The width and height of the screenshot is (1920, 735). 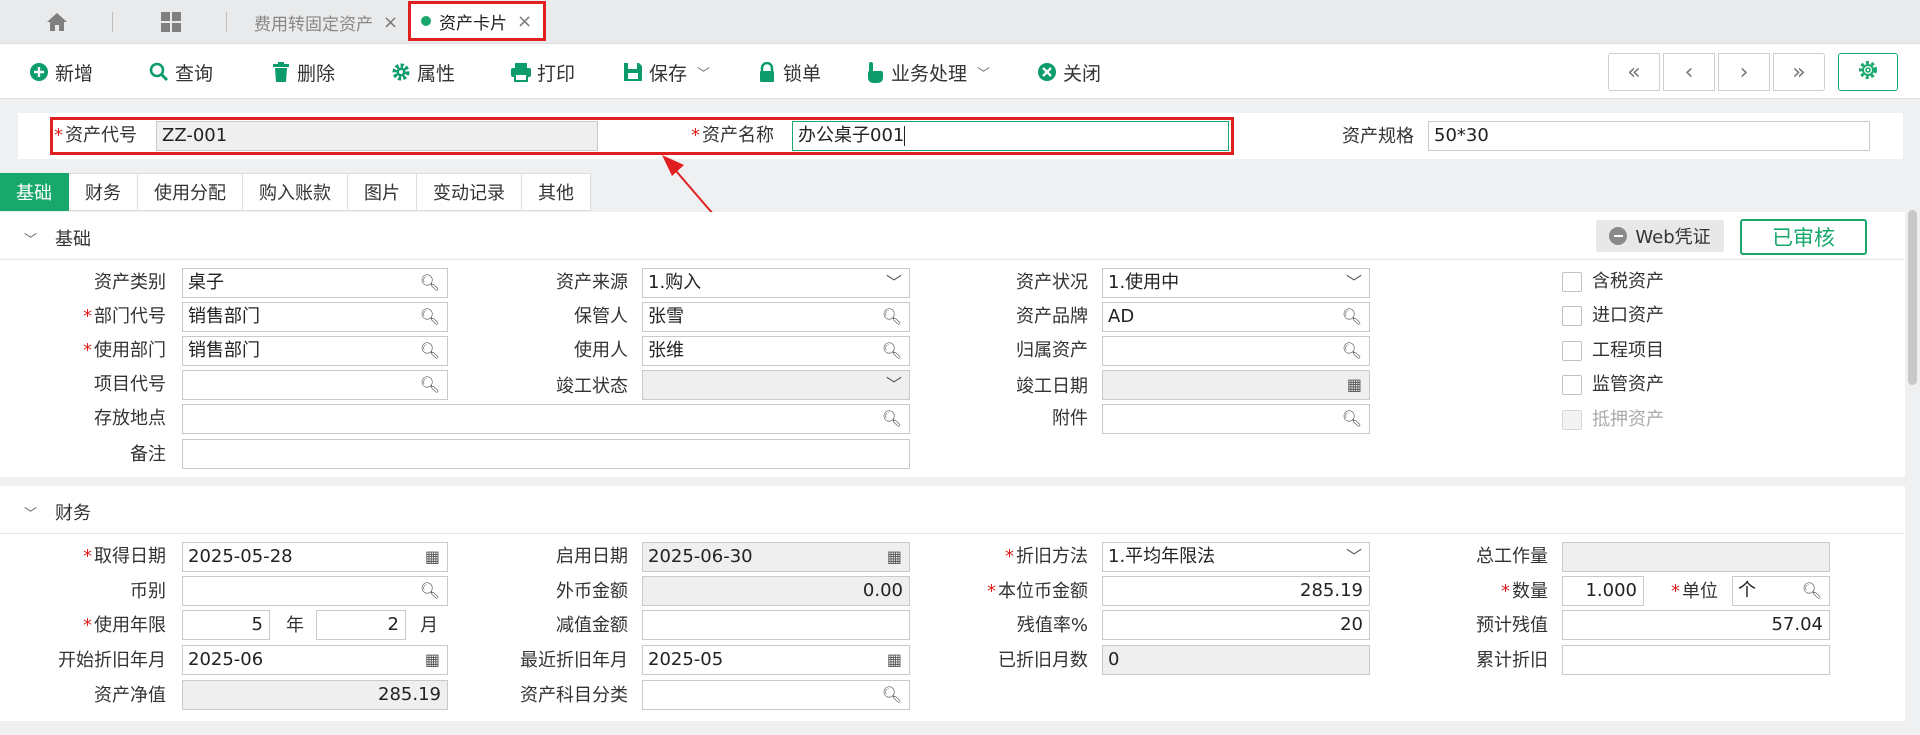 What do you see at coordinates (952, 510) in the screenshot?
I see `finance-section-header: ﹀ 财务` at bounding box center [952, 510].